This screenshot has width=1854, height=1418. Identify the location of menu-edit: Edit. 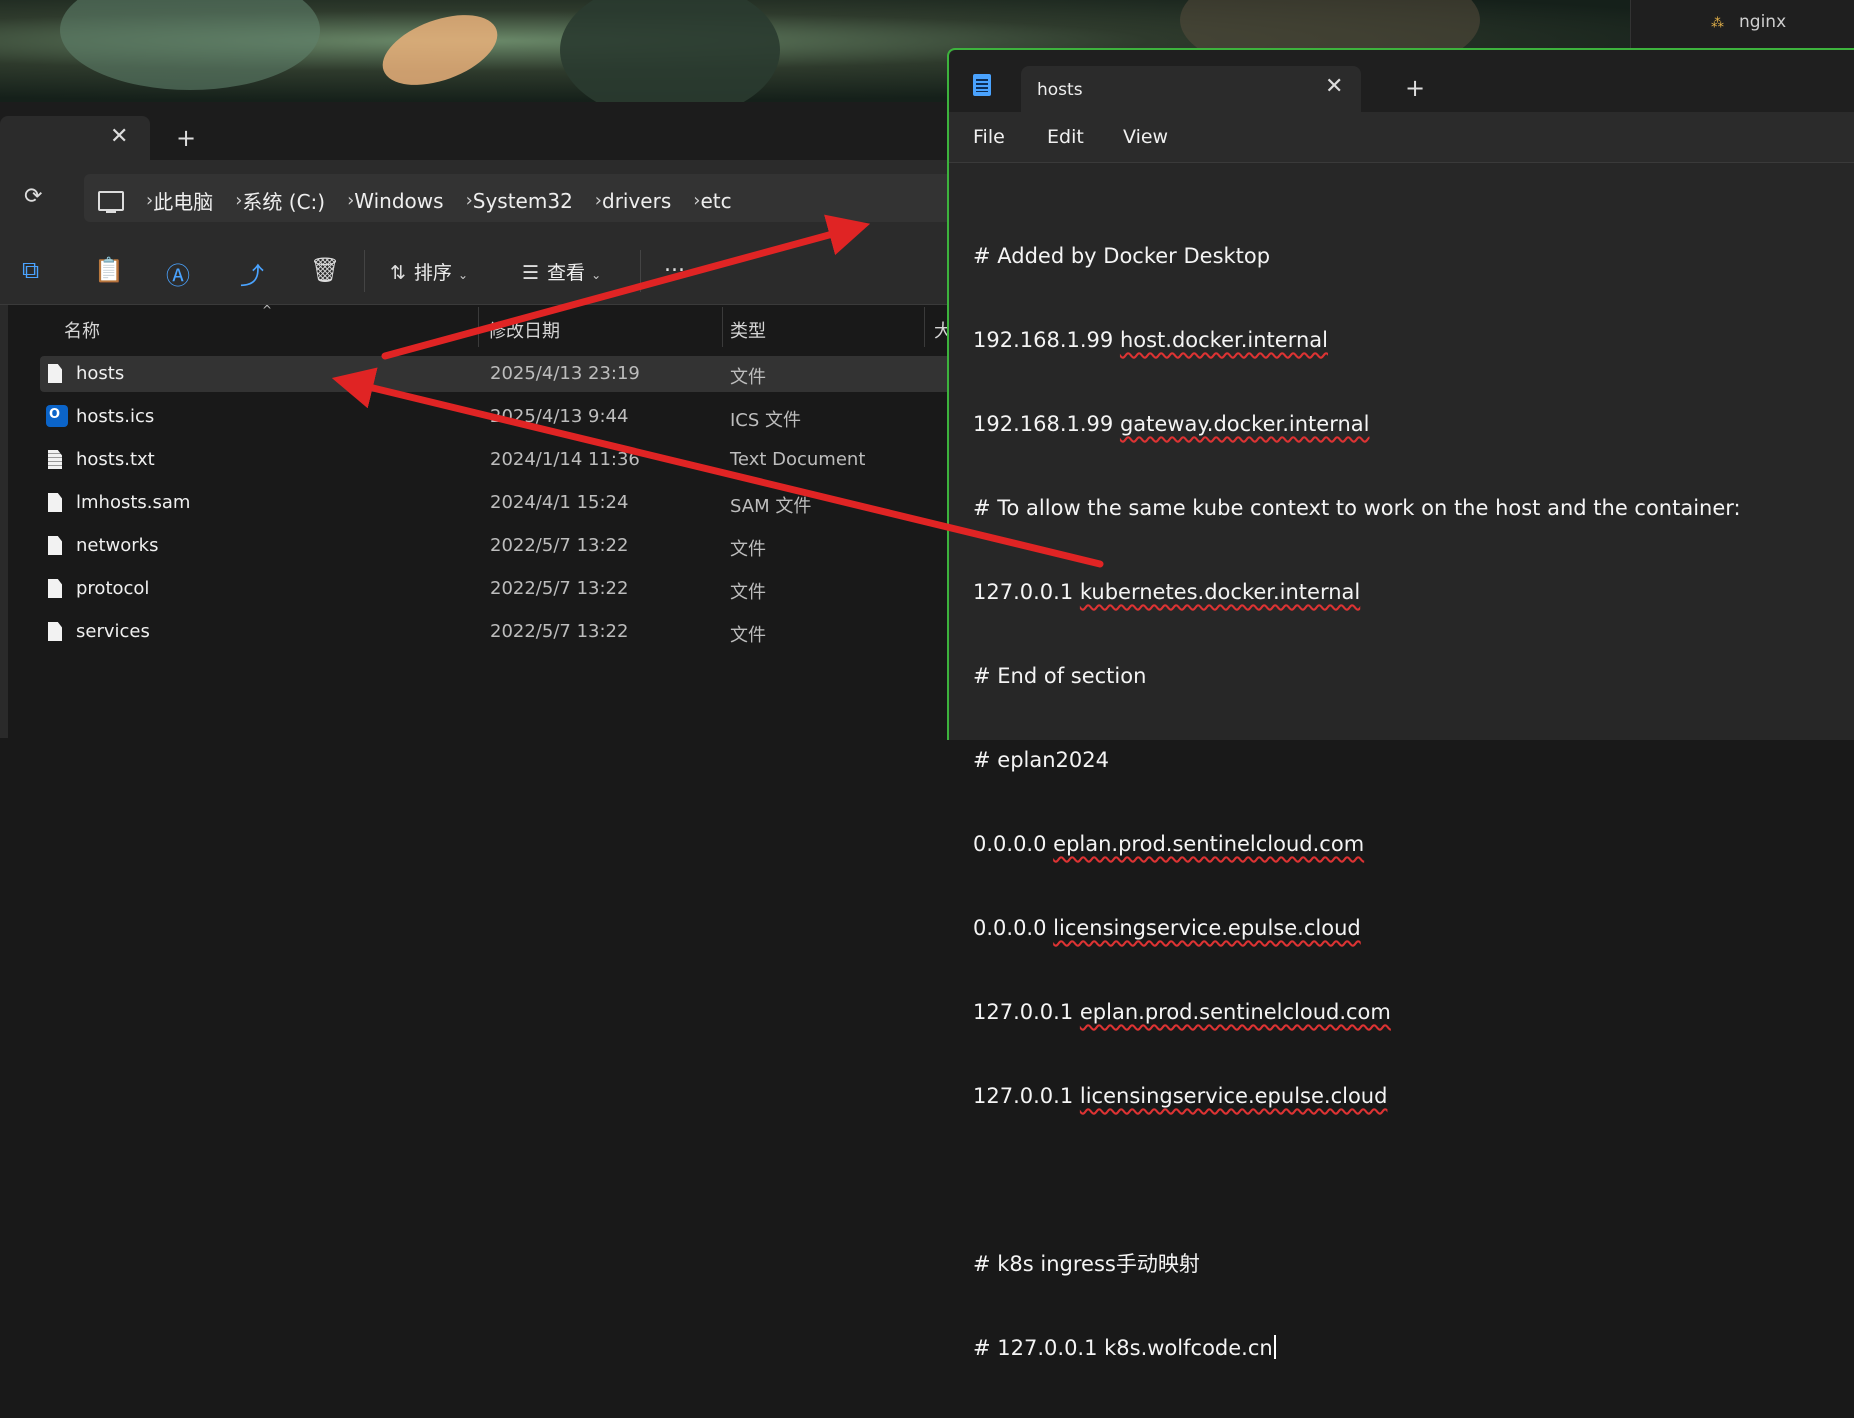
(1065, 137).